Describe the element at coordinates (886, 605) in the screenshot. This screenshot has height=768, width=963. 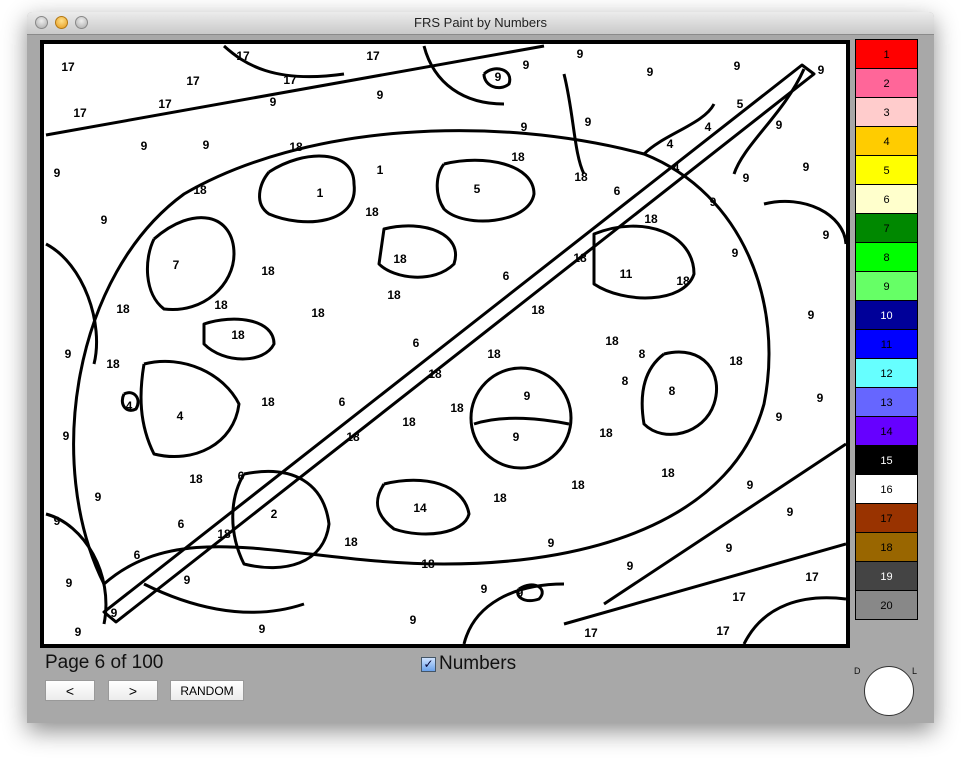
I see `palette-swatch-20: 20` at that location.